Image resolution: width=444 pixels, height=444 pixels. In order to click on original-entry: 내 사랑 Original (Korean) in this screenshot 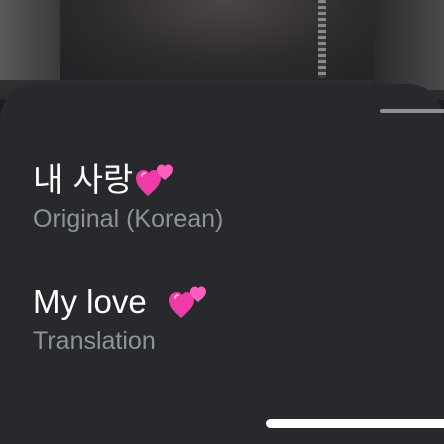, I will do `click(128, 197)`.